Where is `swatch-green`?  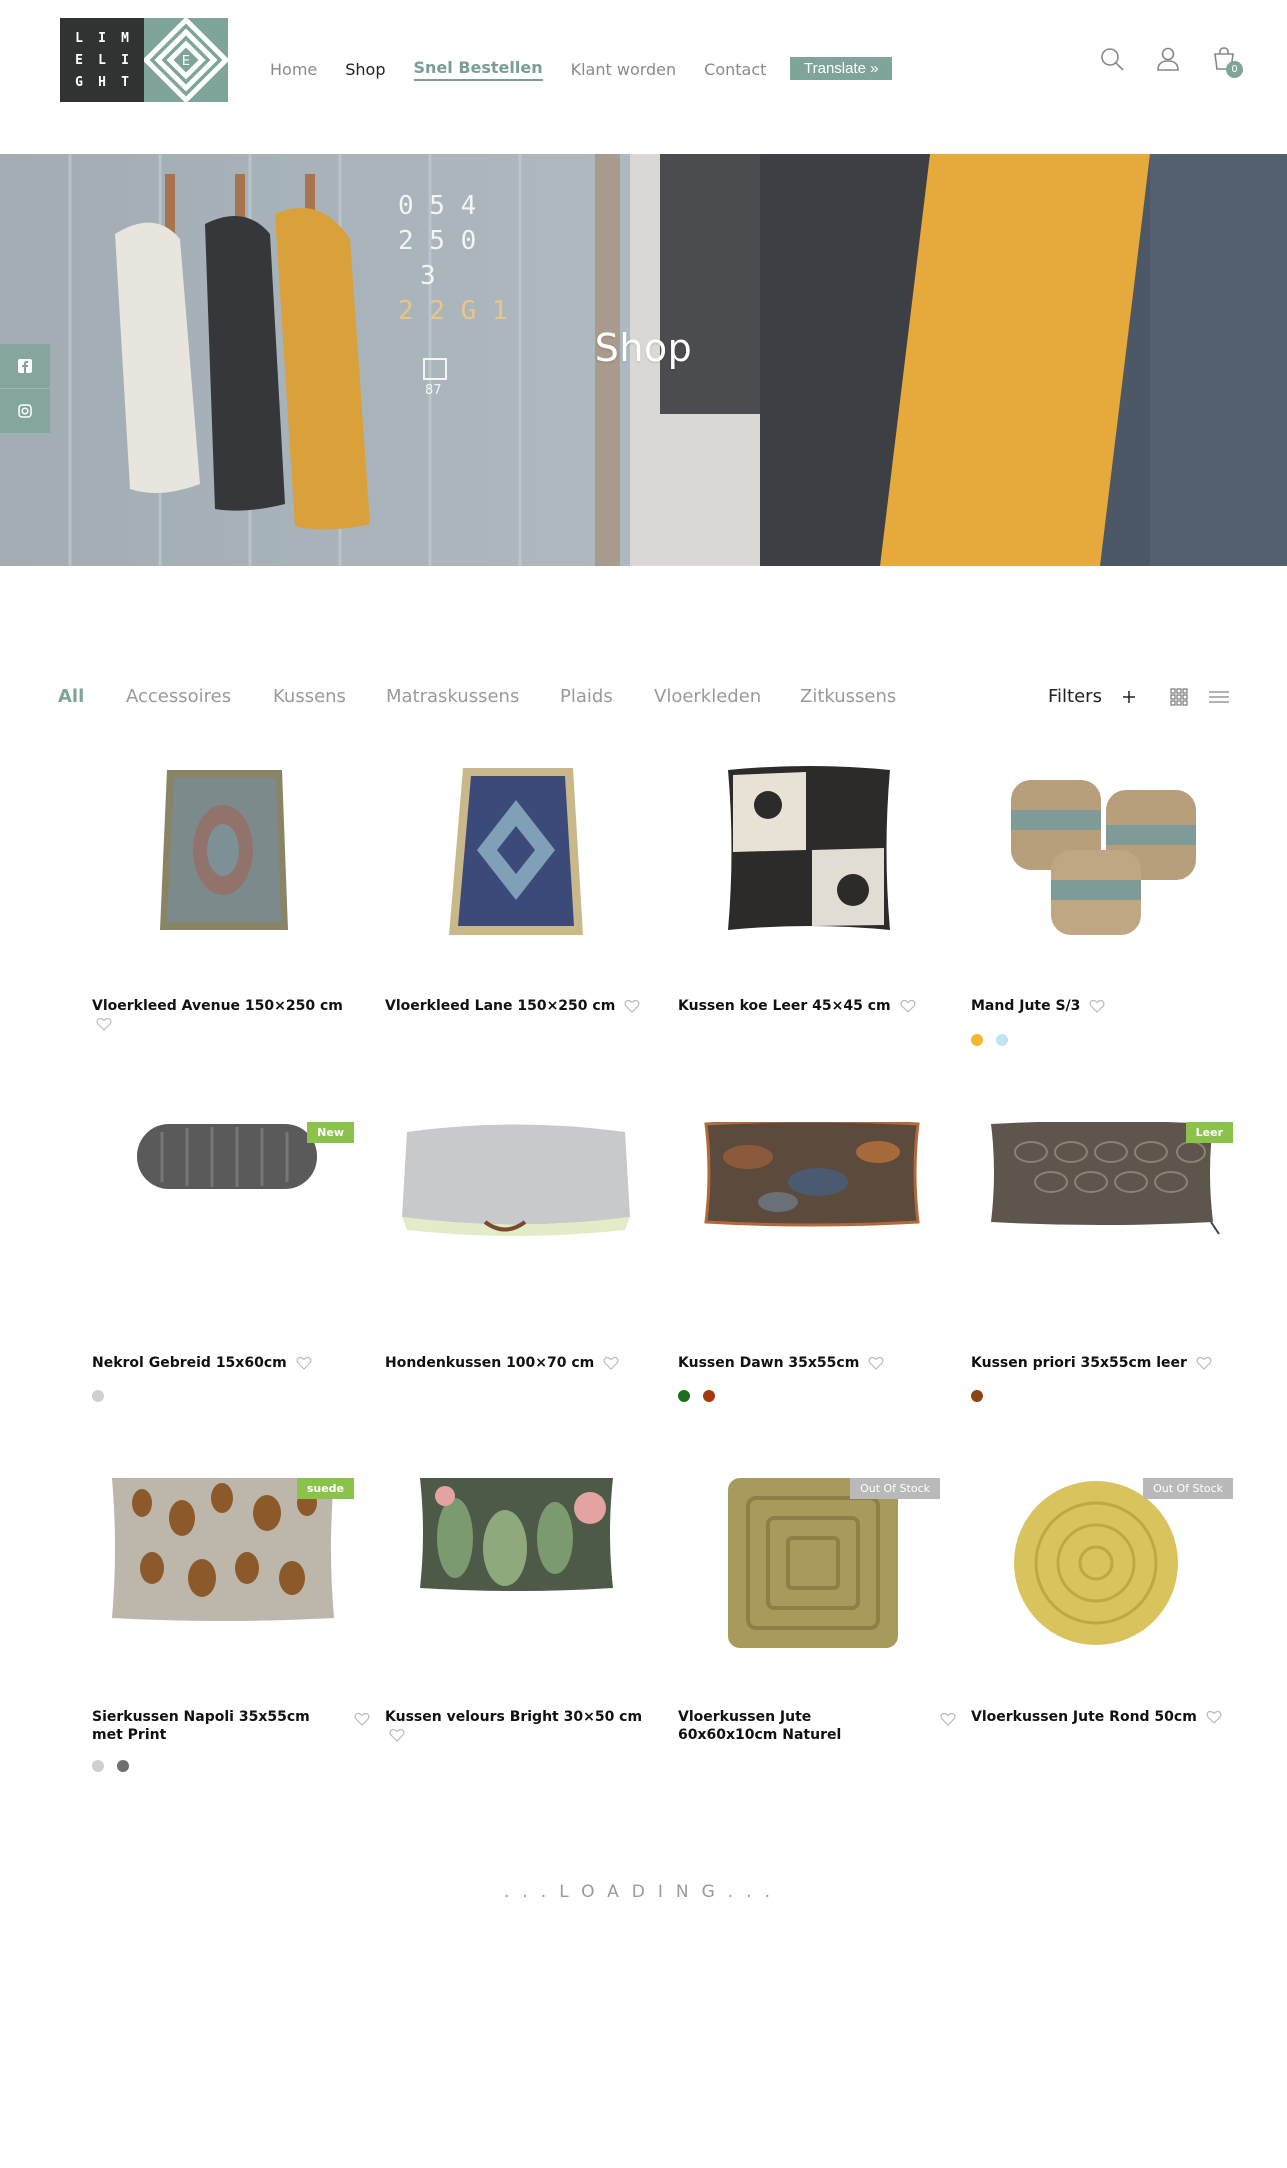
swatch-green is located at coordinates (684, 1396).